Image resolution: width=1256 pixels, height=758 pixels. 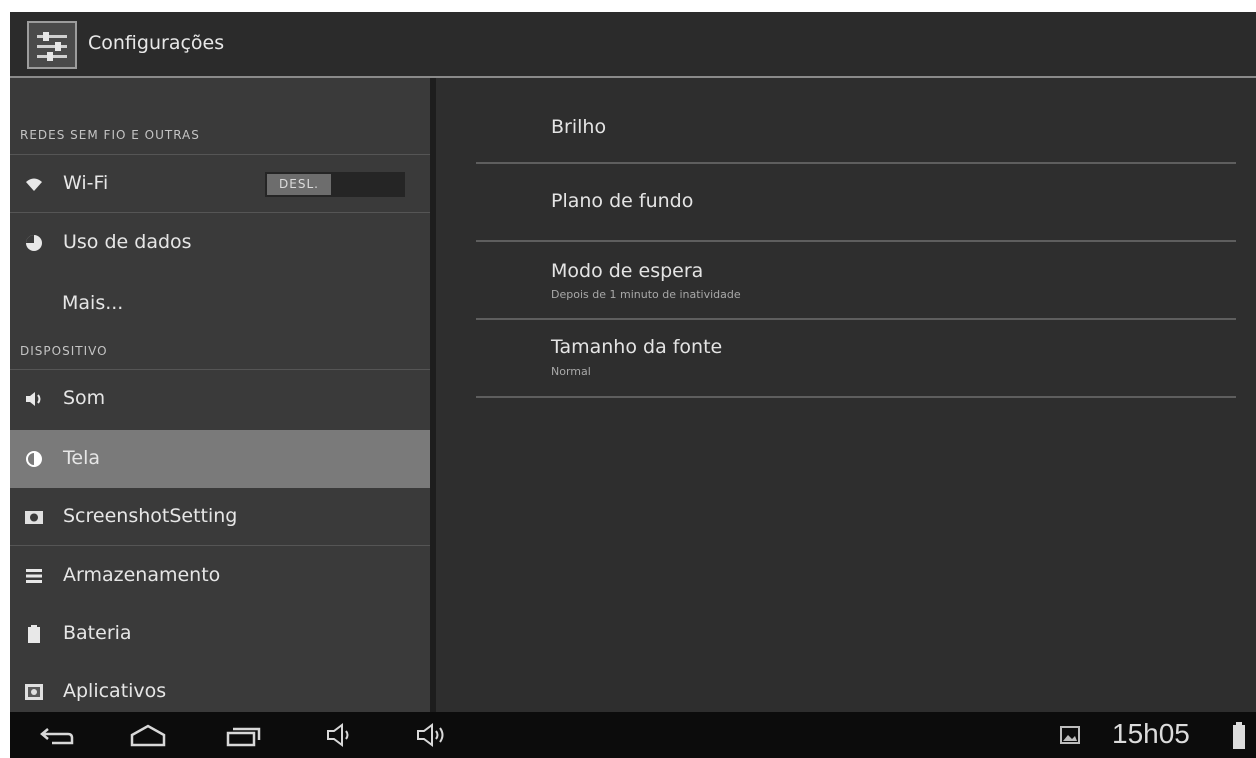 I want to click on pref-font-size: Tamanho da fonte Normal, so click(x=856, y=359).